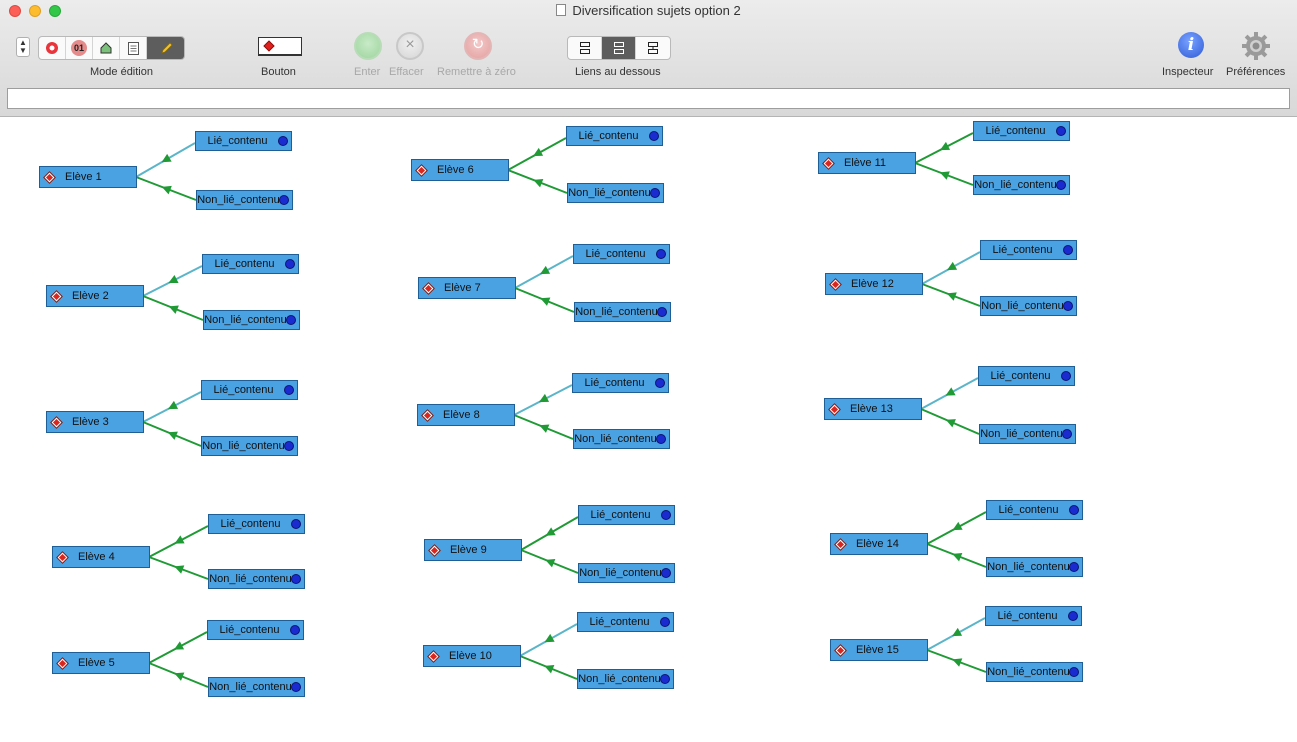  Describe the element at coordinates (879, 544) in the screenshot. I see `student-node: Elève 14` at that location.